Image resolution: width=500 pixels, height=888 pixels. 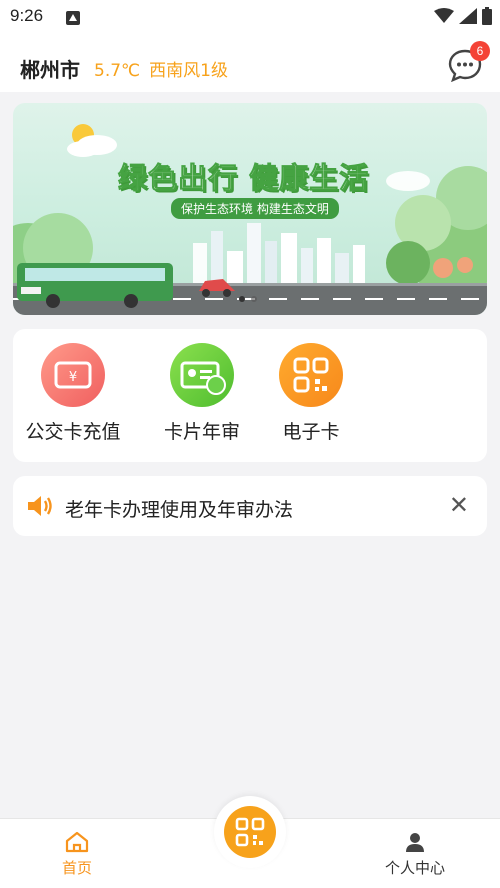 I want to click on nav-profile: 个人中心, so click(x=415, y=854).